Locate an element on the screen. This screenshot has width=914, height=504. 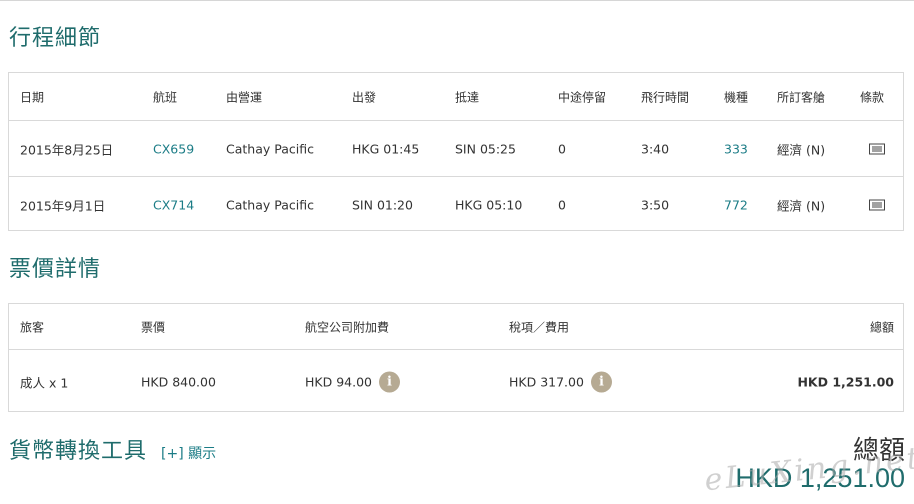
passenger-cell: 成人 x 1 is located at coordinates (44, 382).